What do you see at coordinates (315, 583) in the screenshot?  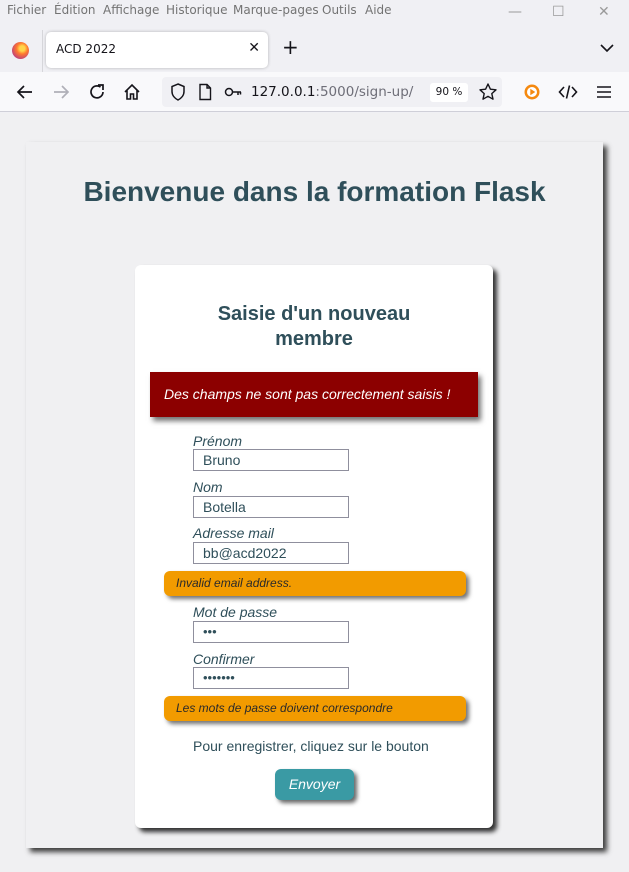 I see `email-error-message: Invalid email address.` at bounding box center [315, 583].